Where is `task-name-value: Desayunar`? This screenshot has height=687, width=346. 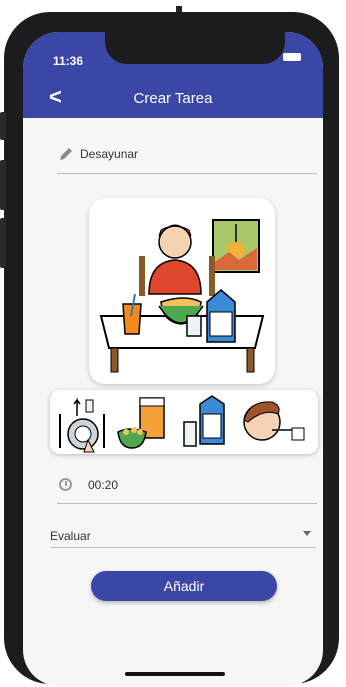
task-name-value: Desayunar is located at coordinates (109, 154).